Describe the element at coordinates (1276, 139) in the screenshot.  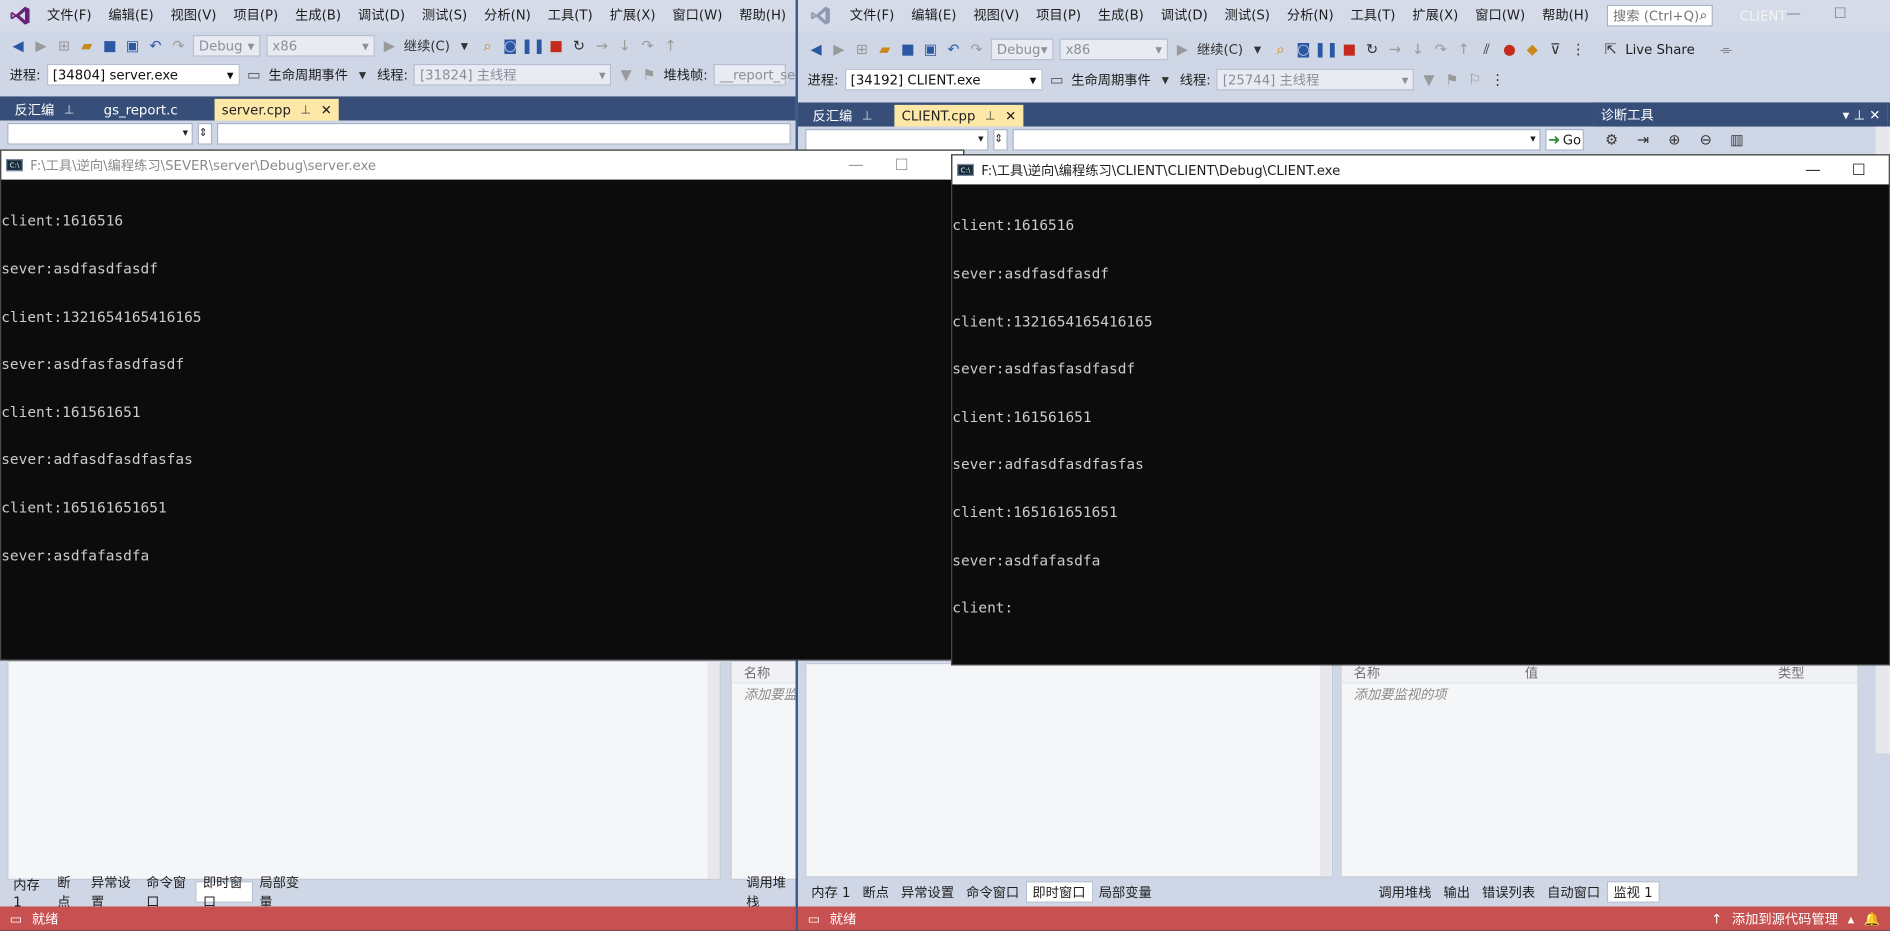
I see `member-select: ▾` at that location.